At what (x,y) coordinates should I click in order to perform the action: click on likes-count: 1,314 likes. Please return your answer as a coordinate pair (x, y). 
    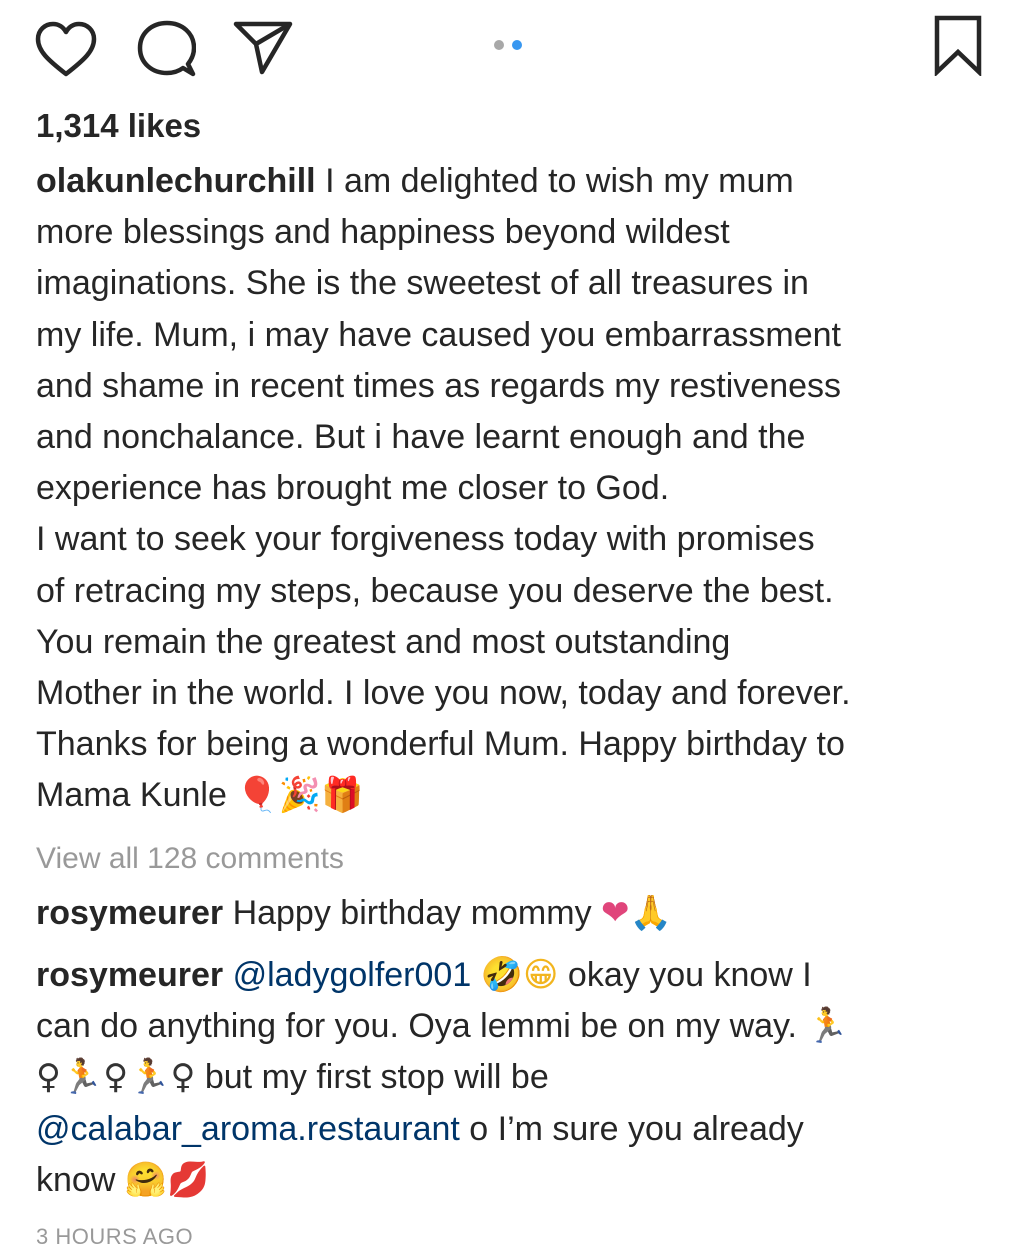
    Looking at the image, I should click on (118, 126).